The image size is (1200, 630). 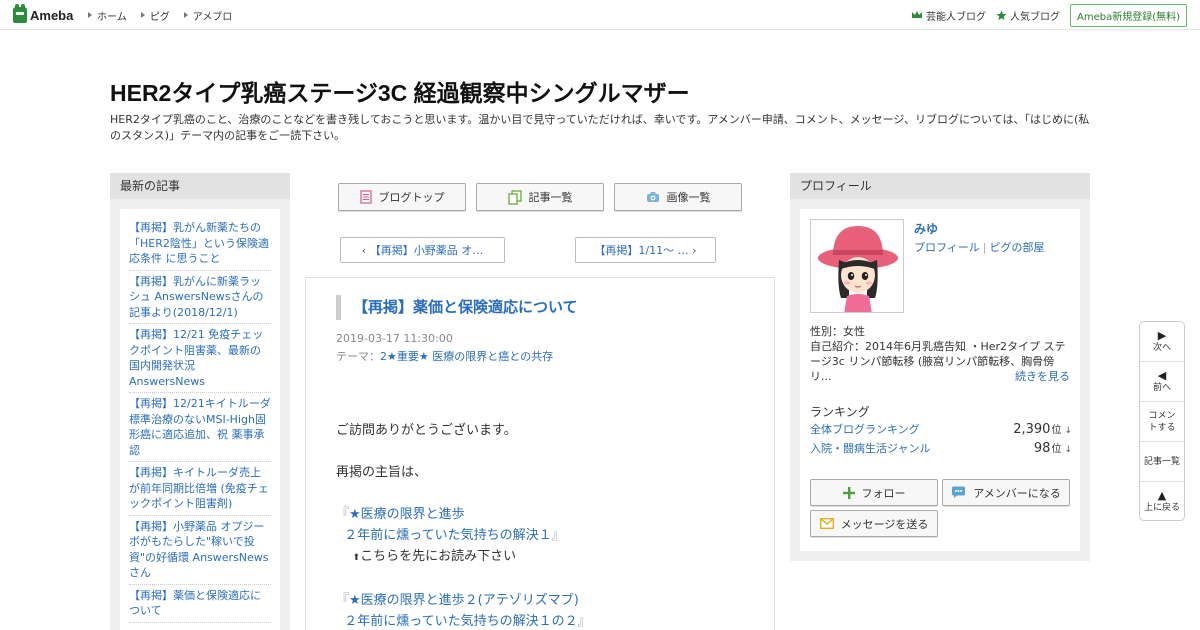 What do you see at coordinates (1042, 376) in the screenshot?
I see `read-more-link: 続きを見る` at bounding box center [1042, 376].